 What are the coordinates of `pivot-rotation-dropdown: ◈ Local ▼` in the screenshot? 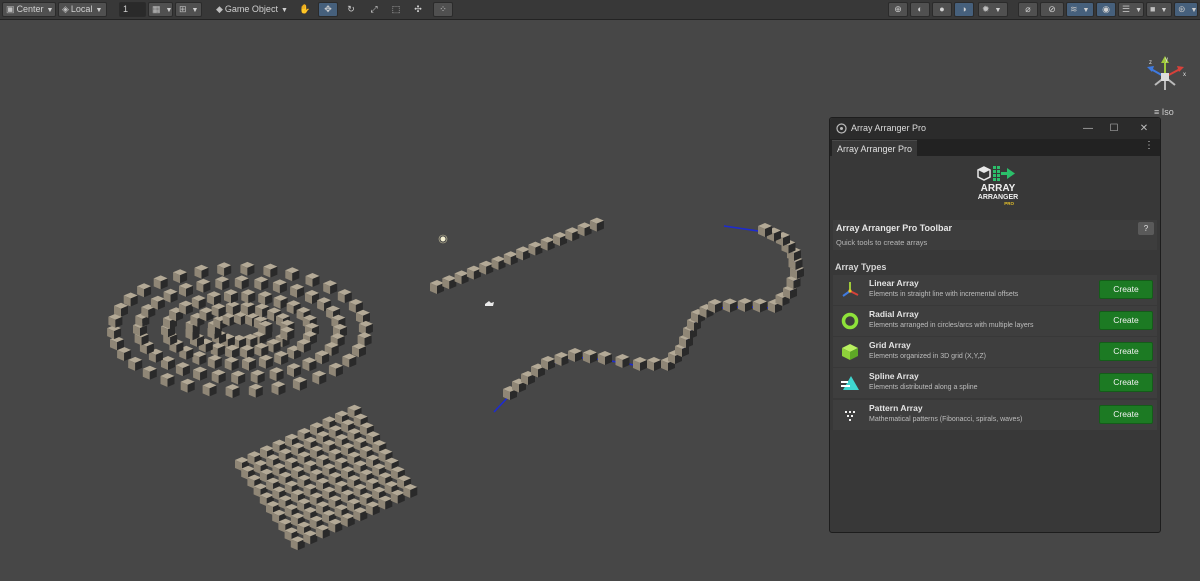 It's located at (82, 9).